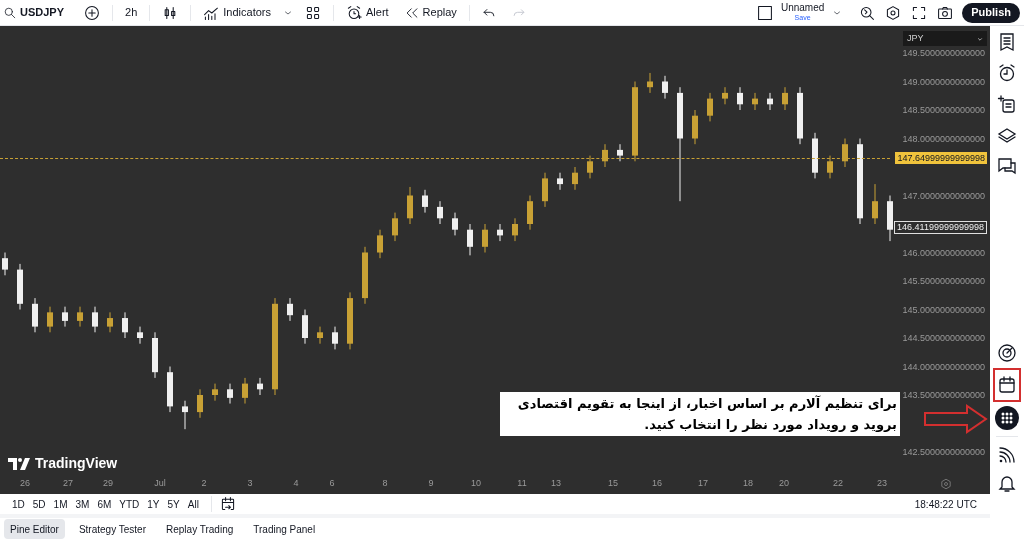  I want to click on price-axis-label: 142.5000000000000, so click(943, 452).